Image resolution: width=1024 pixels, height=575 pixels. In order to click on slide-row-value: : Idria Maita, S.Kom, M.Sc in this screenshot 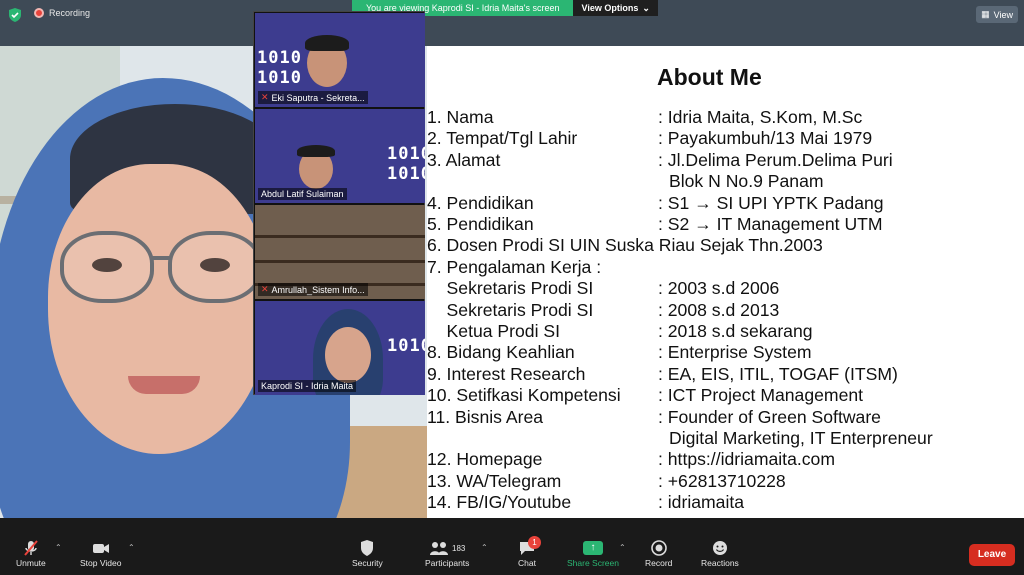, I will do `click(760, 117)`.